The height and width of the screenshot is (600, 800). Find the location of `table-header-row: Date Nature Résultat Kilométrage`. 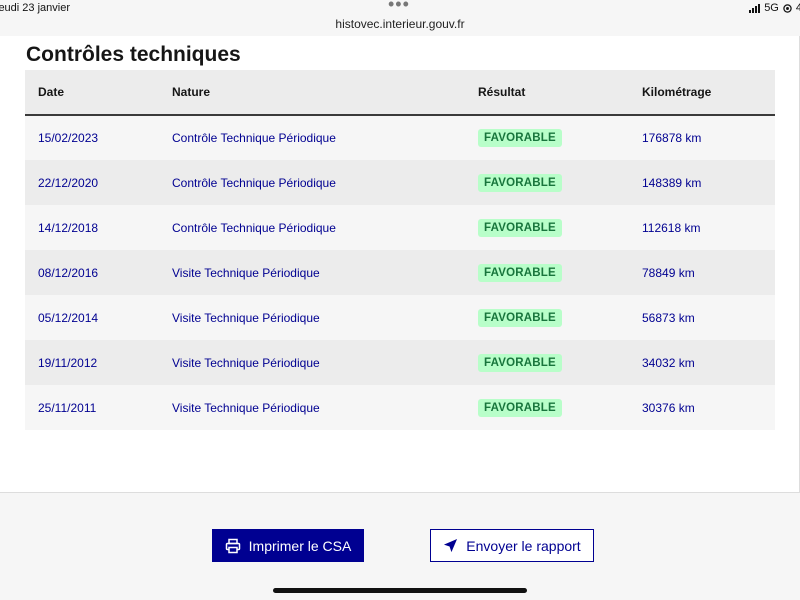

table-header-row: Date Nature Résultat Kilométrage is located at coordinates (400, 92).